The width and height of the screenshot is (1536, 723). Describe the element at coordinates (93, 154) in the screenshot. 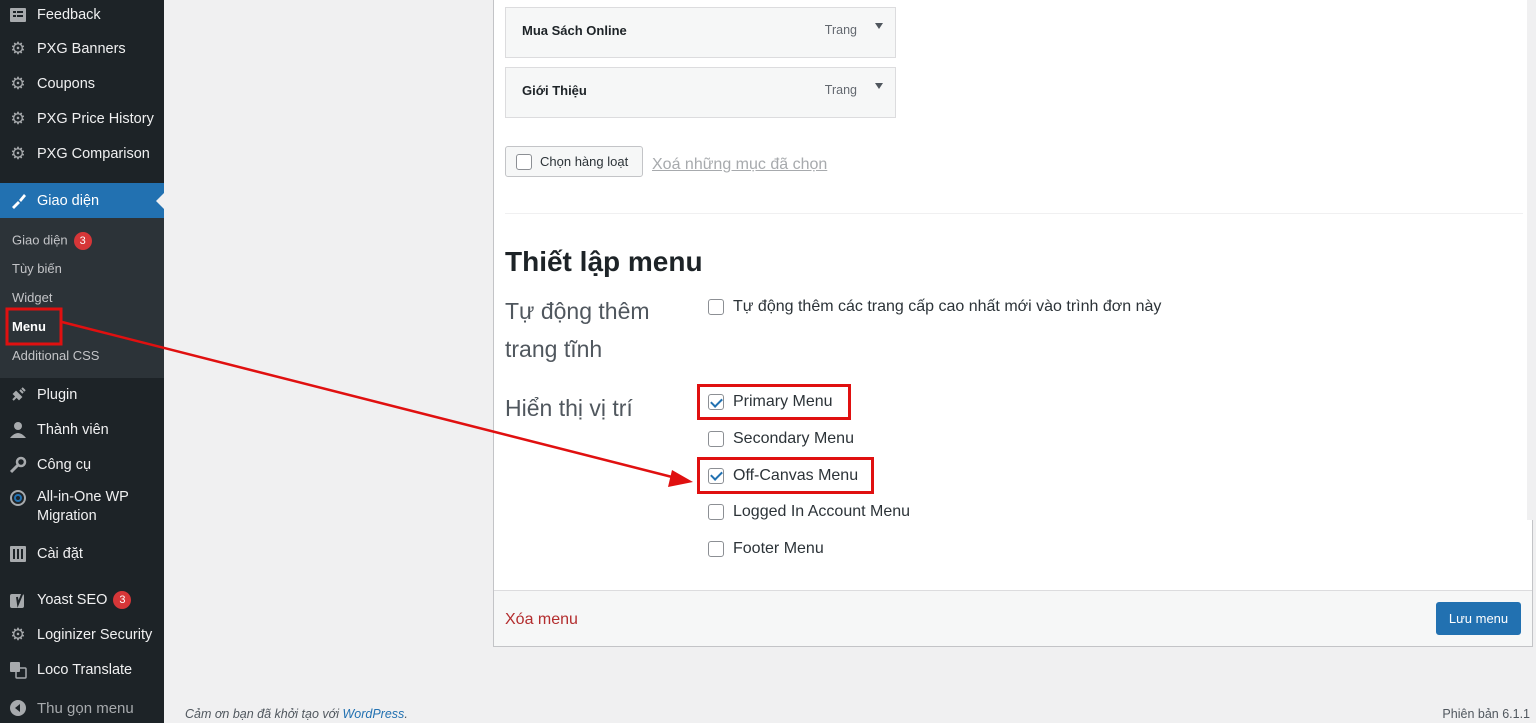

I see `sidebar-item-label: PXG Comparison` at that location.